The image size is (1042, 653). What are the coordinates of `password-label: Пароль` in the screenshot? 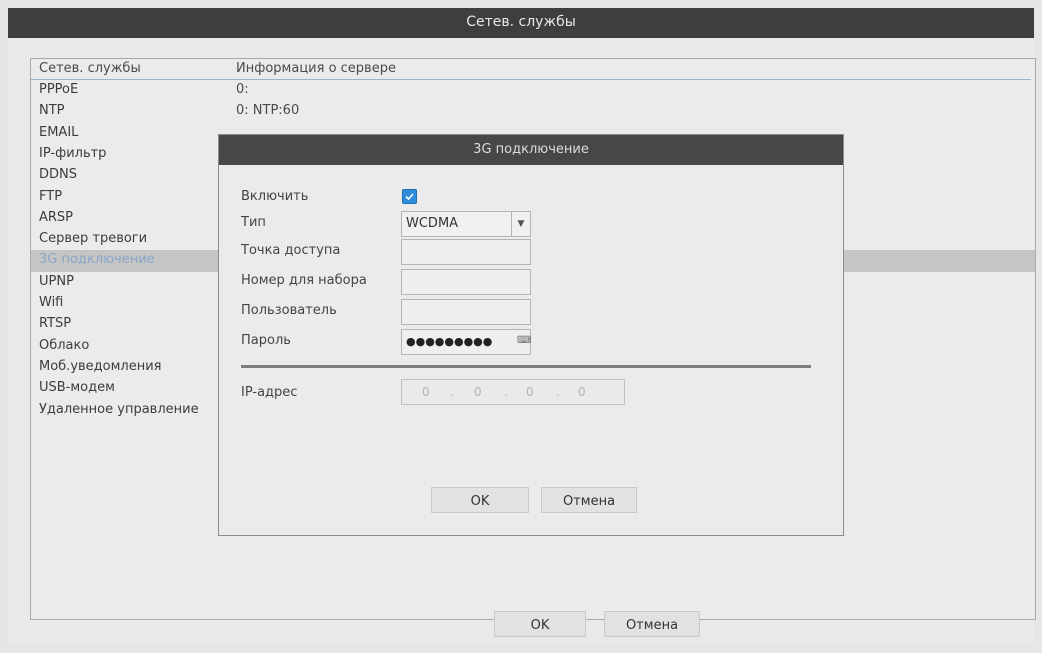 It's located at (266, 340).